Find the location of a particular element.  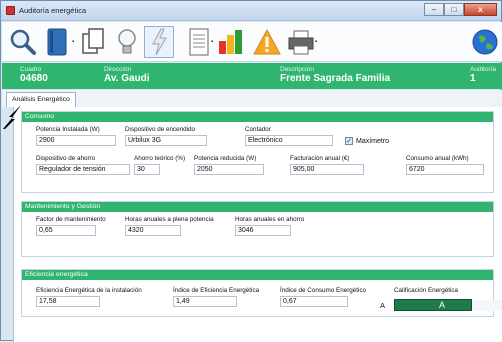

header-auditoria: Auditoría 1 is located at coordinates (483, 75).